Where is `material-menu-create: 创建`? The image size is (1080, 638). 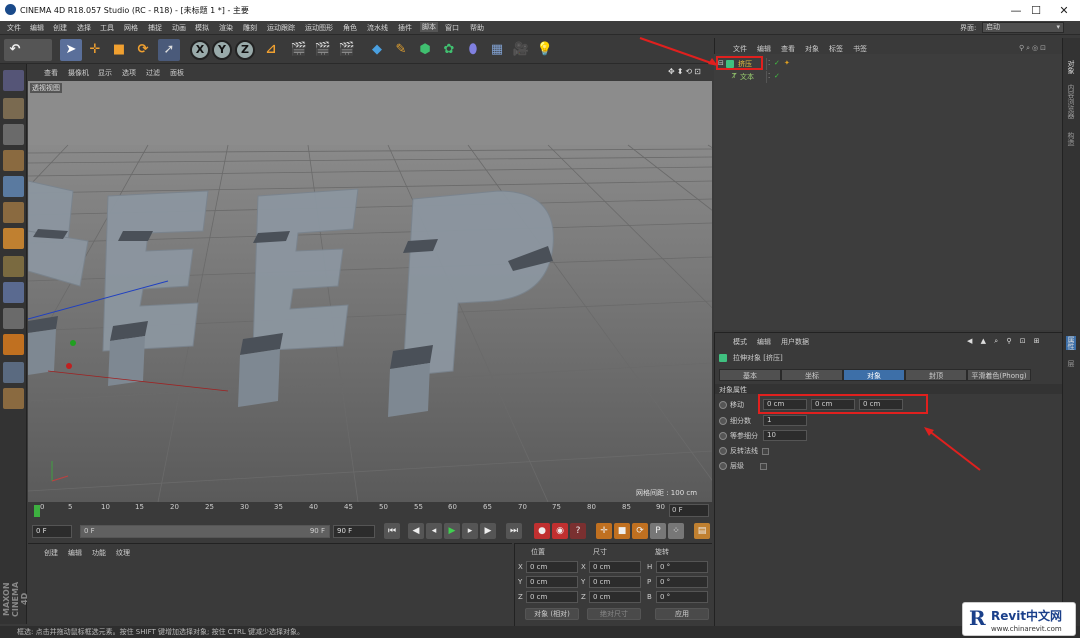 material-menu-create: 创建 is located at coordinates (51, 553).